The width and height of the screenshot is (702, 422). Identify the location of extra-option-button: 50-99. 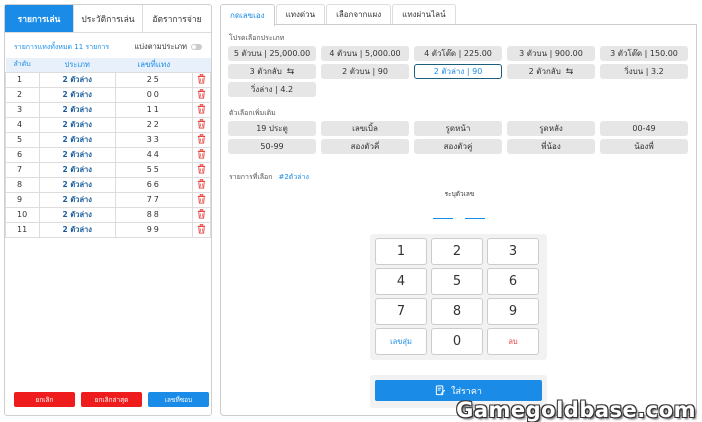
(272, 146).